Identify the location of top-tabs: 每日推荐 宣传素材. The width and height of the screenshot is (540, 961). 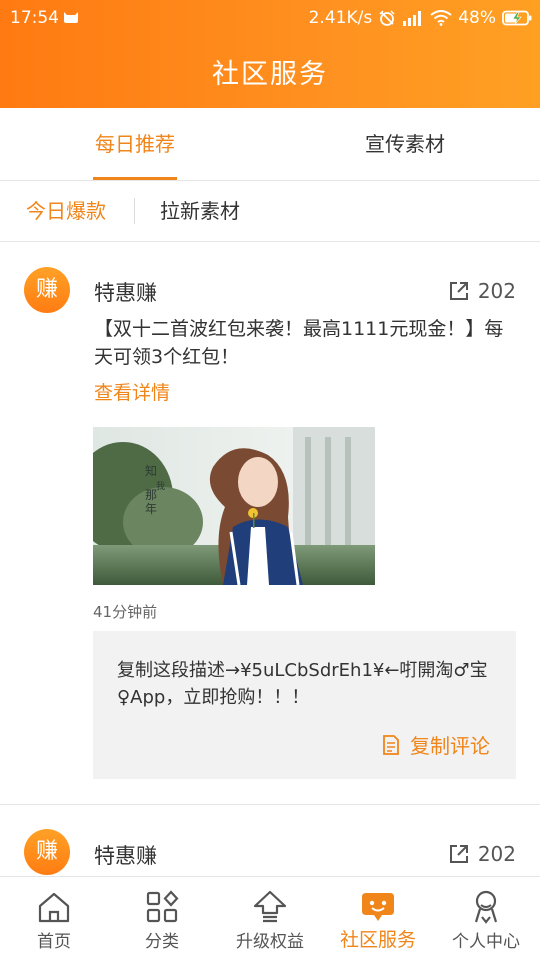
(270, 144).